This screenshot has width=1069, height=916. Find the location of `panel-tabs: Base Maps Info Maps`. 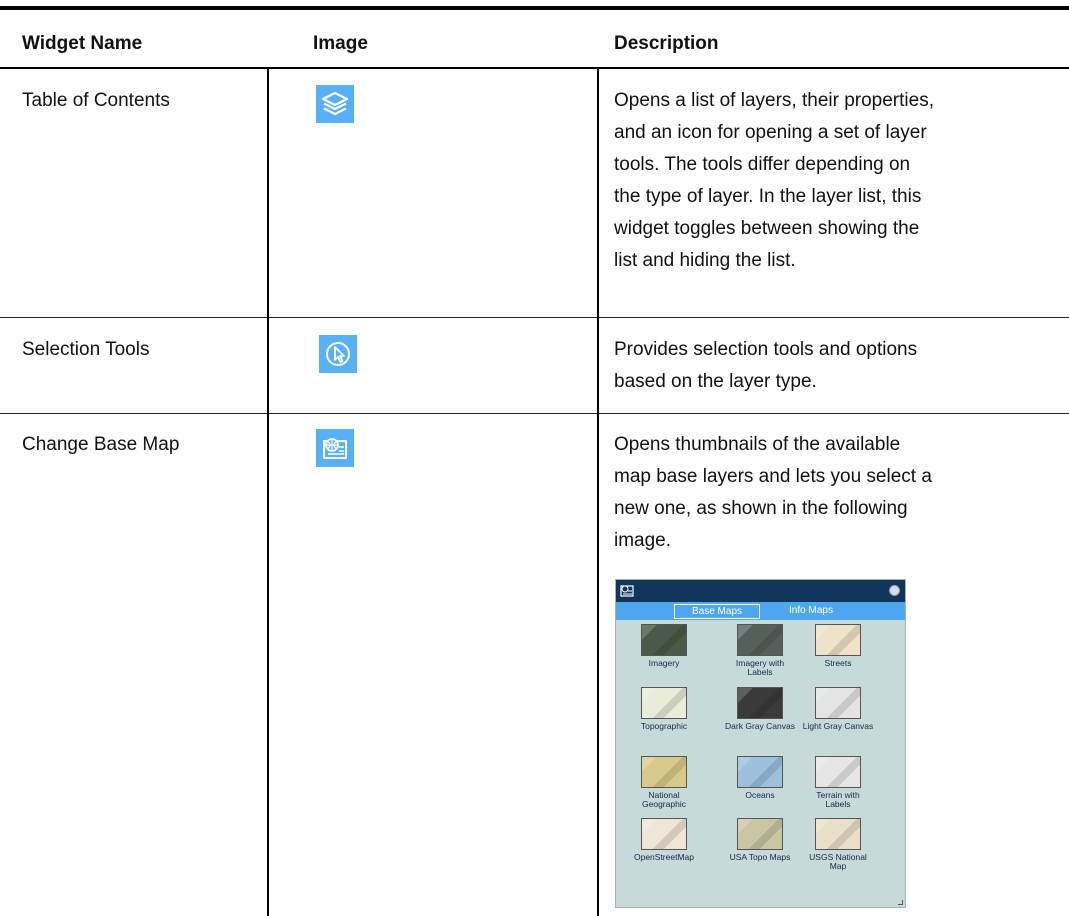

panel-tabs: Base Maps Info Maps is located at coordinates (760, 611).